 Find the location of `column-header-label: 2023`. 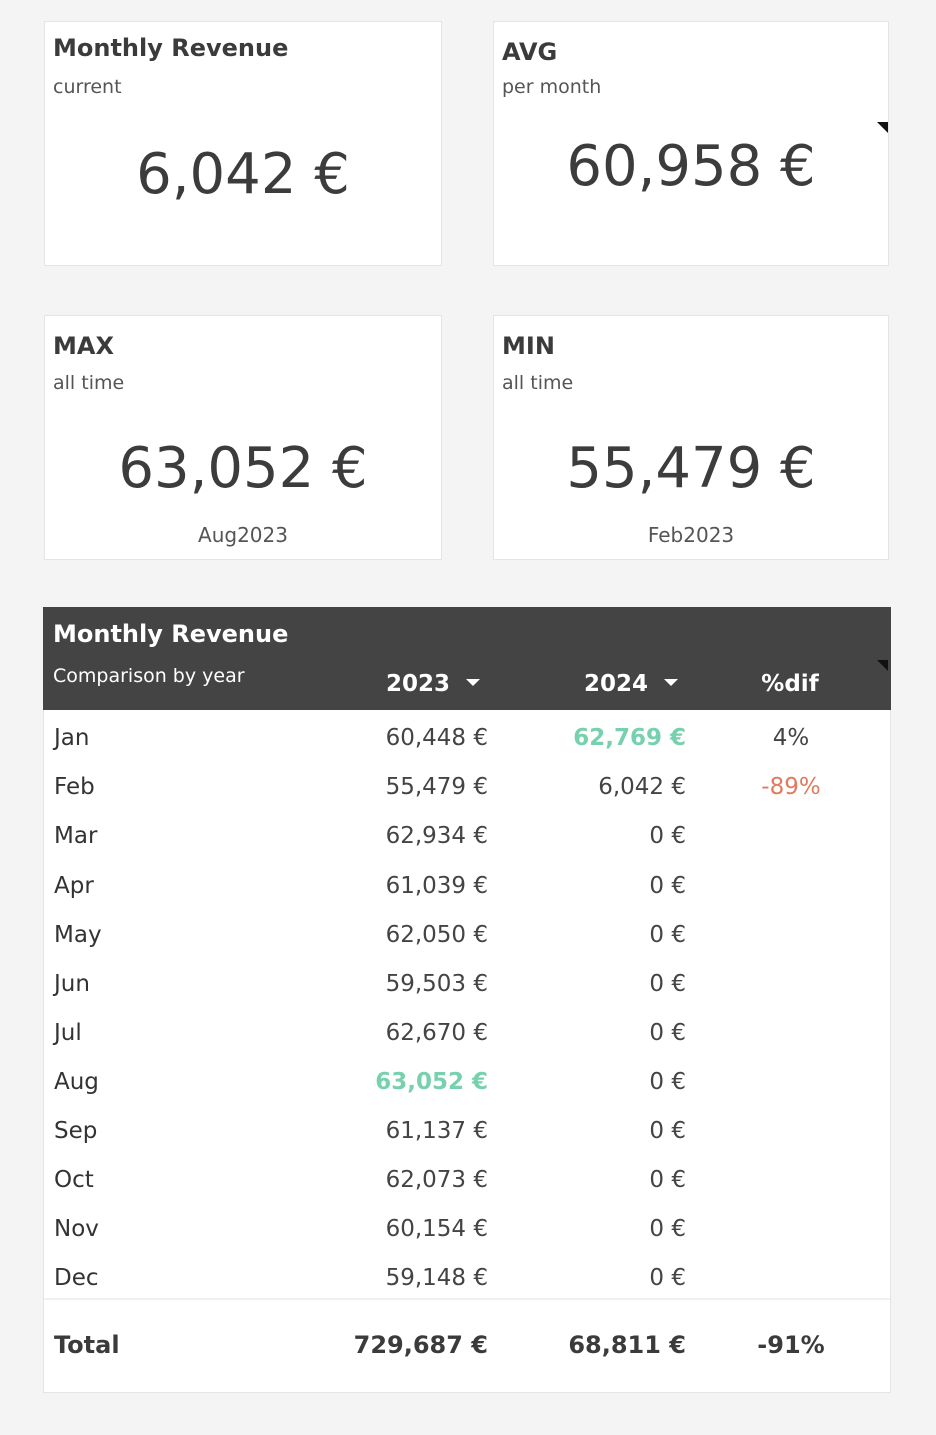

column-header-label: 2023 is located at coordinates (418, 684).